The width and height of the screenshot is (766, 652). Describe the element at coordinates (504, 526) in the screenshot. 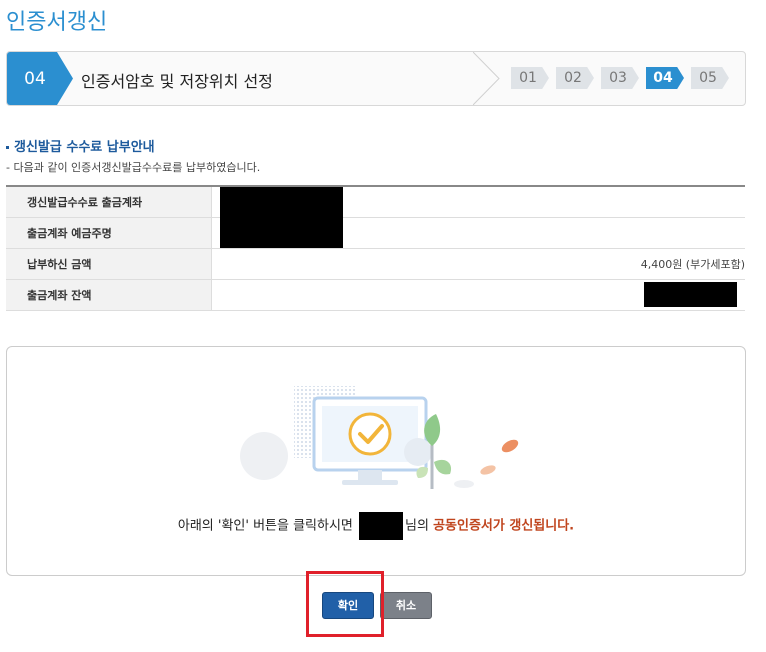

I see `notice-highlight: 공동인증서가 갱신됩니다.` at that location.